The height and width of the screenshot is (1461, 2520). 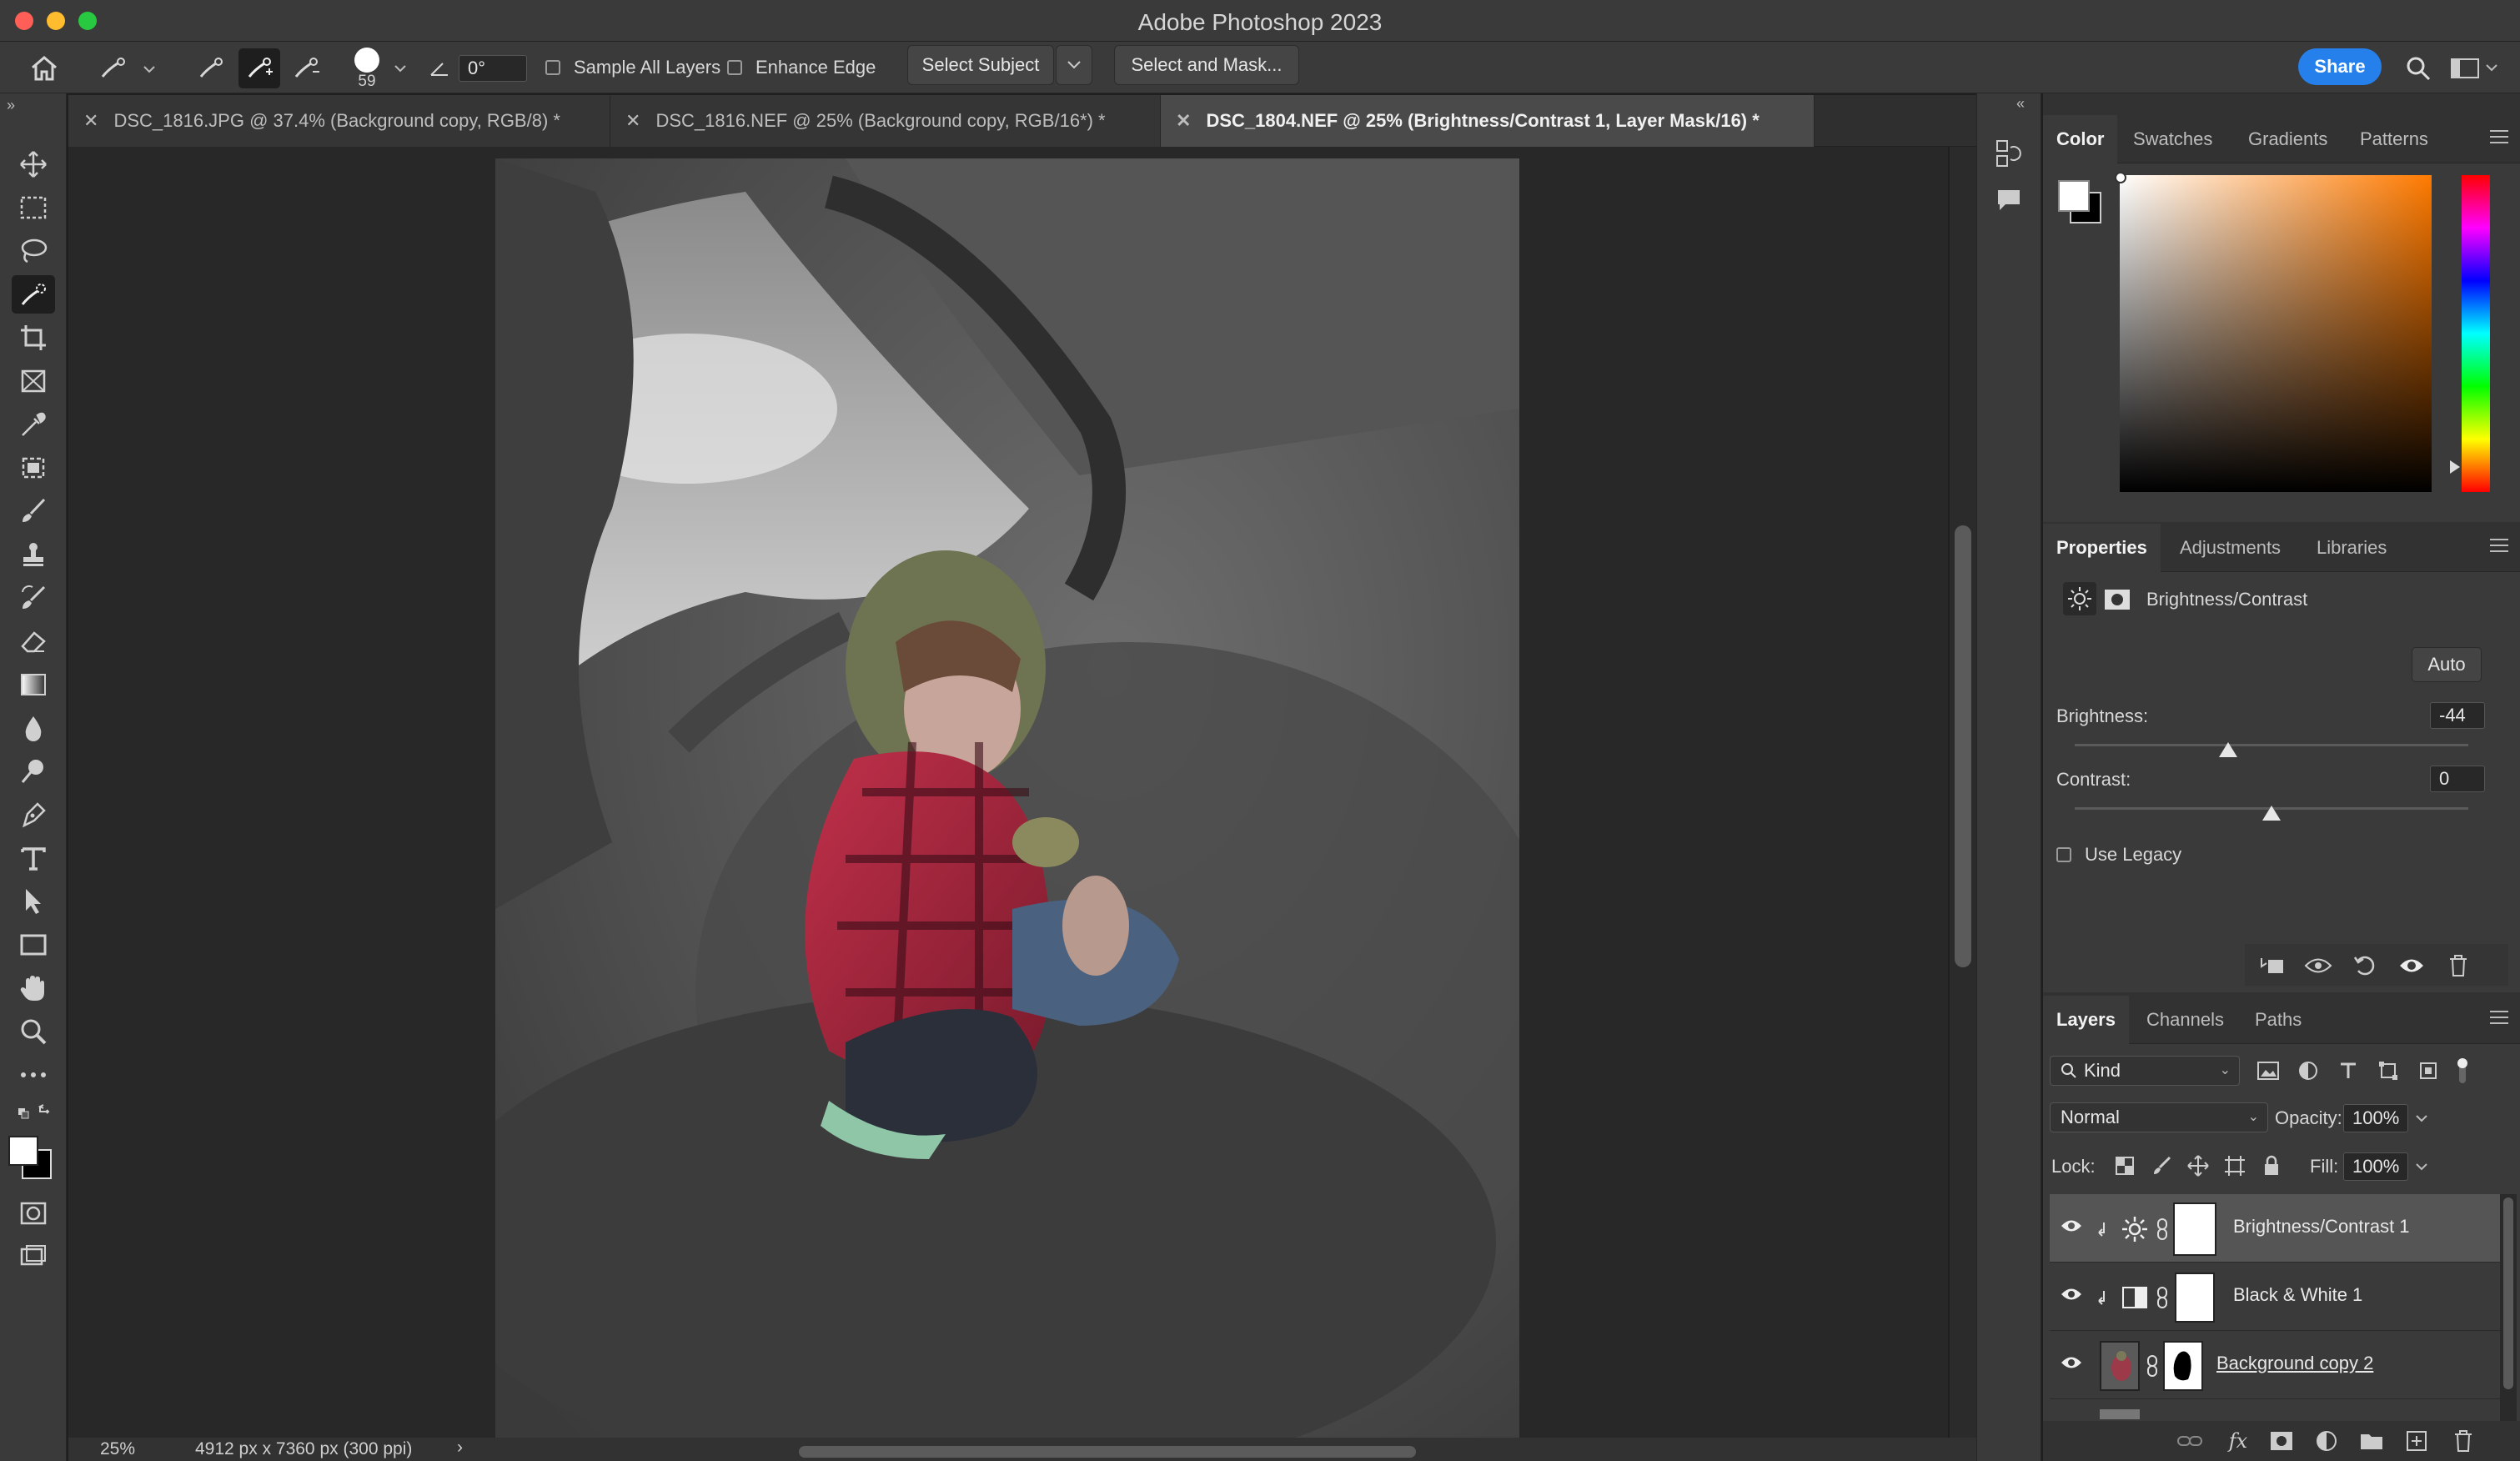 I want to click on color-picker-marker, so click(x=2120, y=177).